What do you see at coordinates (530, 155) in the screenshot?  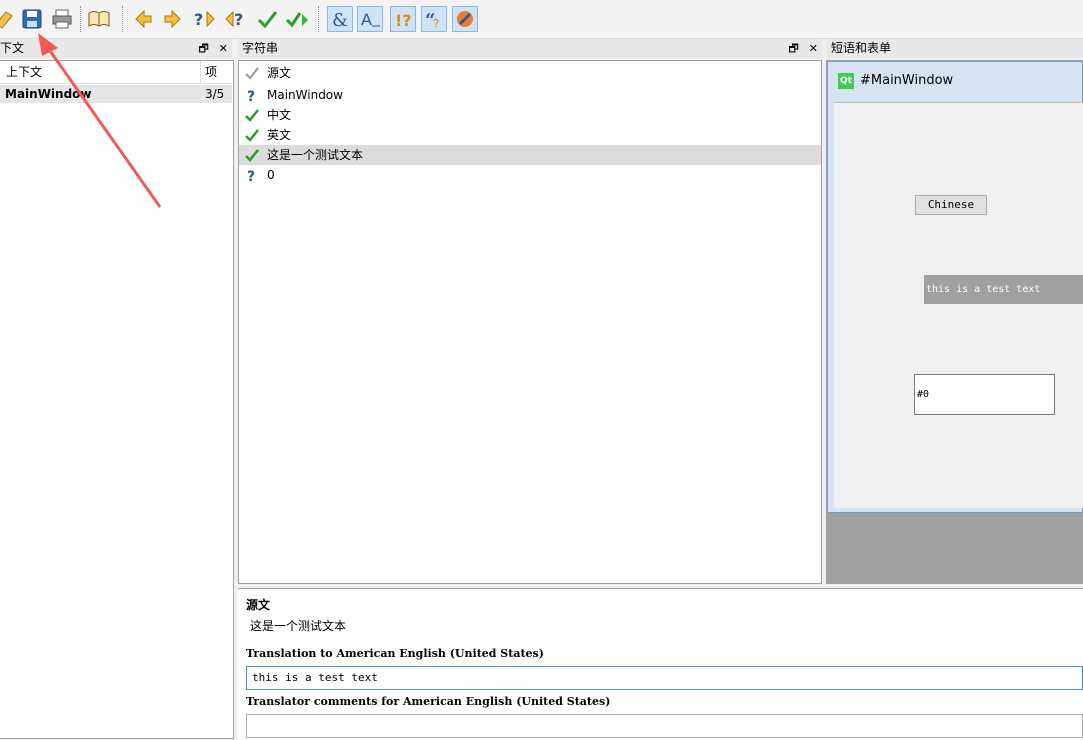 I see `list-item-selected: 这是一个测试文本` at bounding box center [530, 155].